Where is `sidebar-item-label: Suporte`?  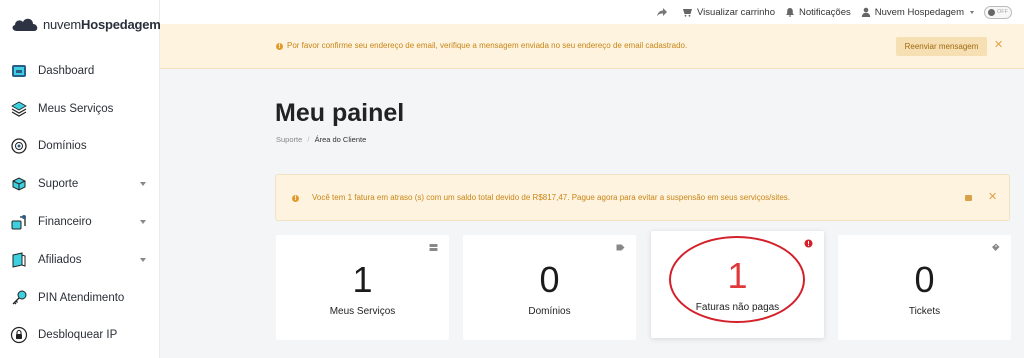 sidebar-item-label: Suporte is located at coordinates (58, 184).